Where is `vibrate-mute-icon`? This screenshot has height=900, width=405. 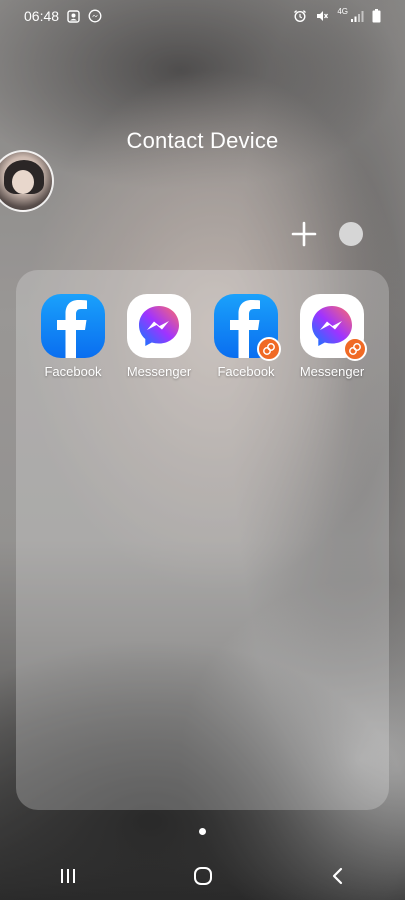 vibrate-mute-icon is located at coordinates (322, 16).